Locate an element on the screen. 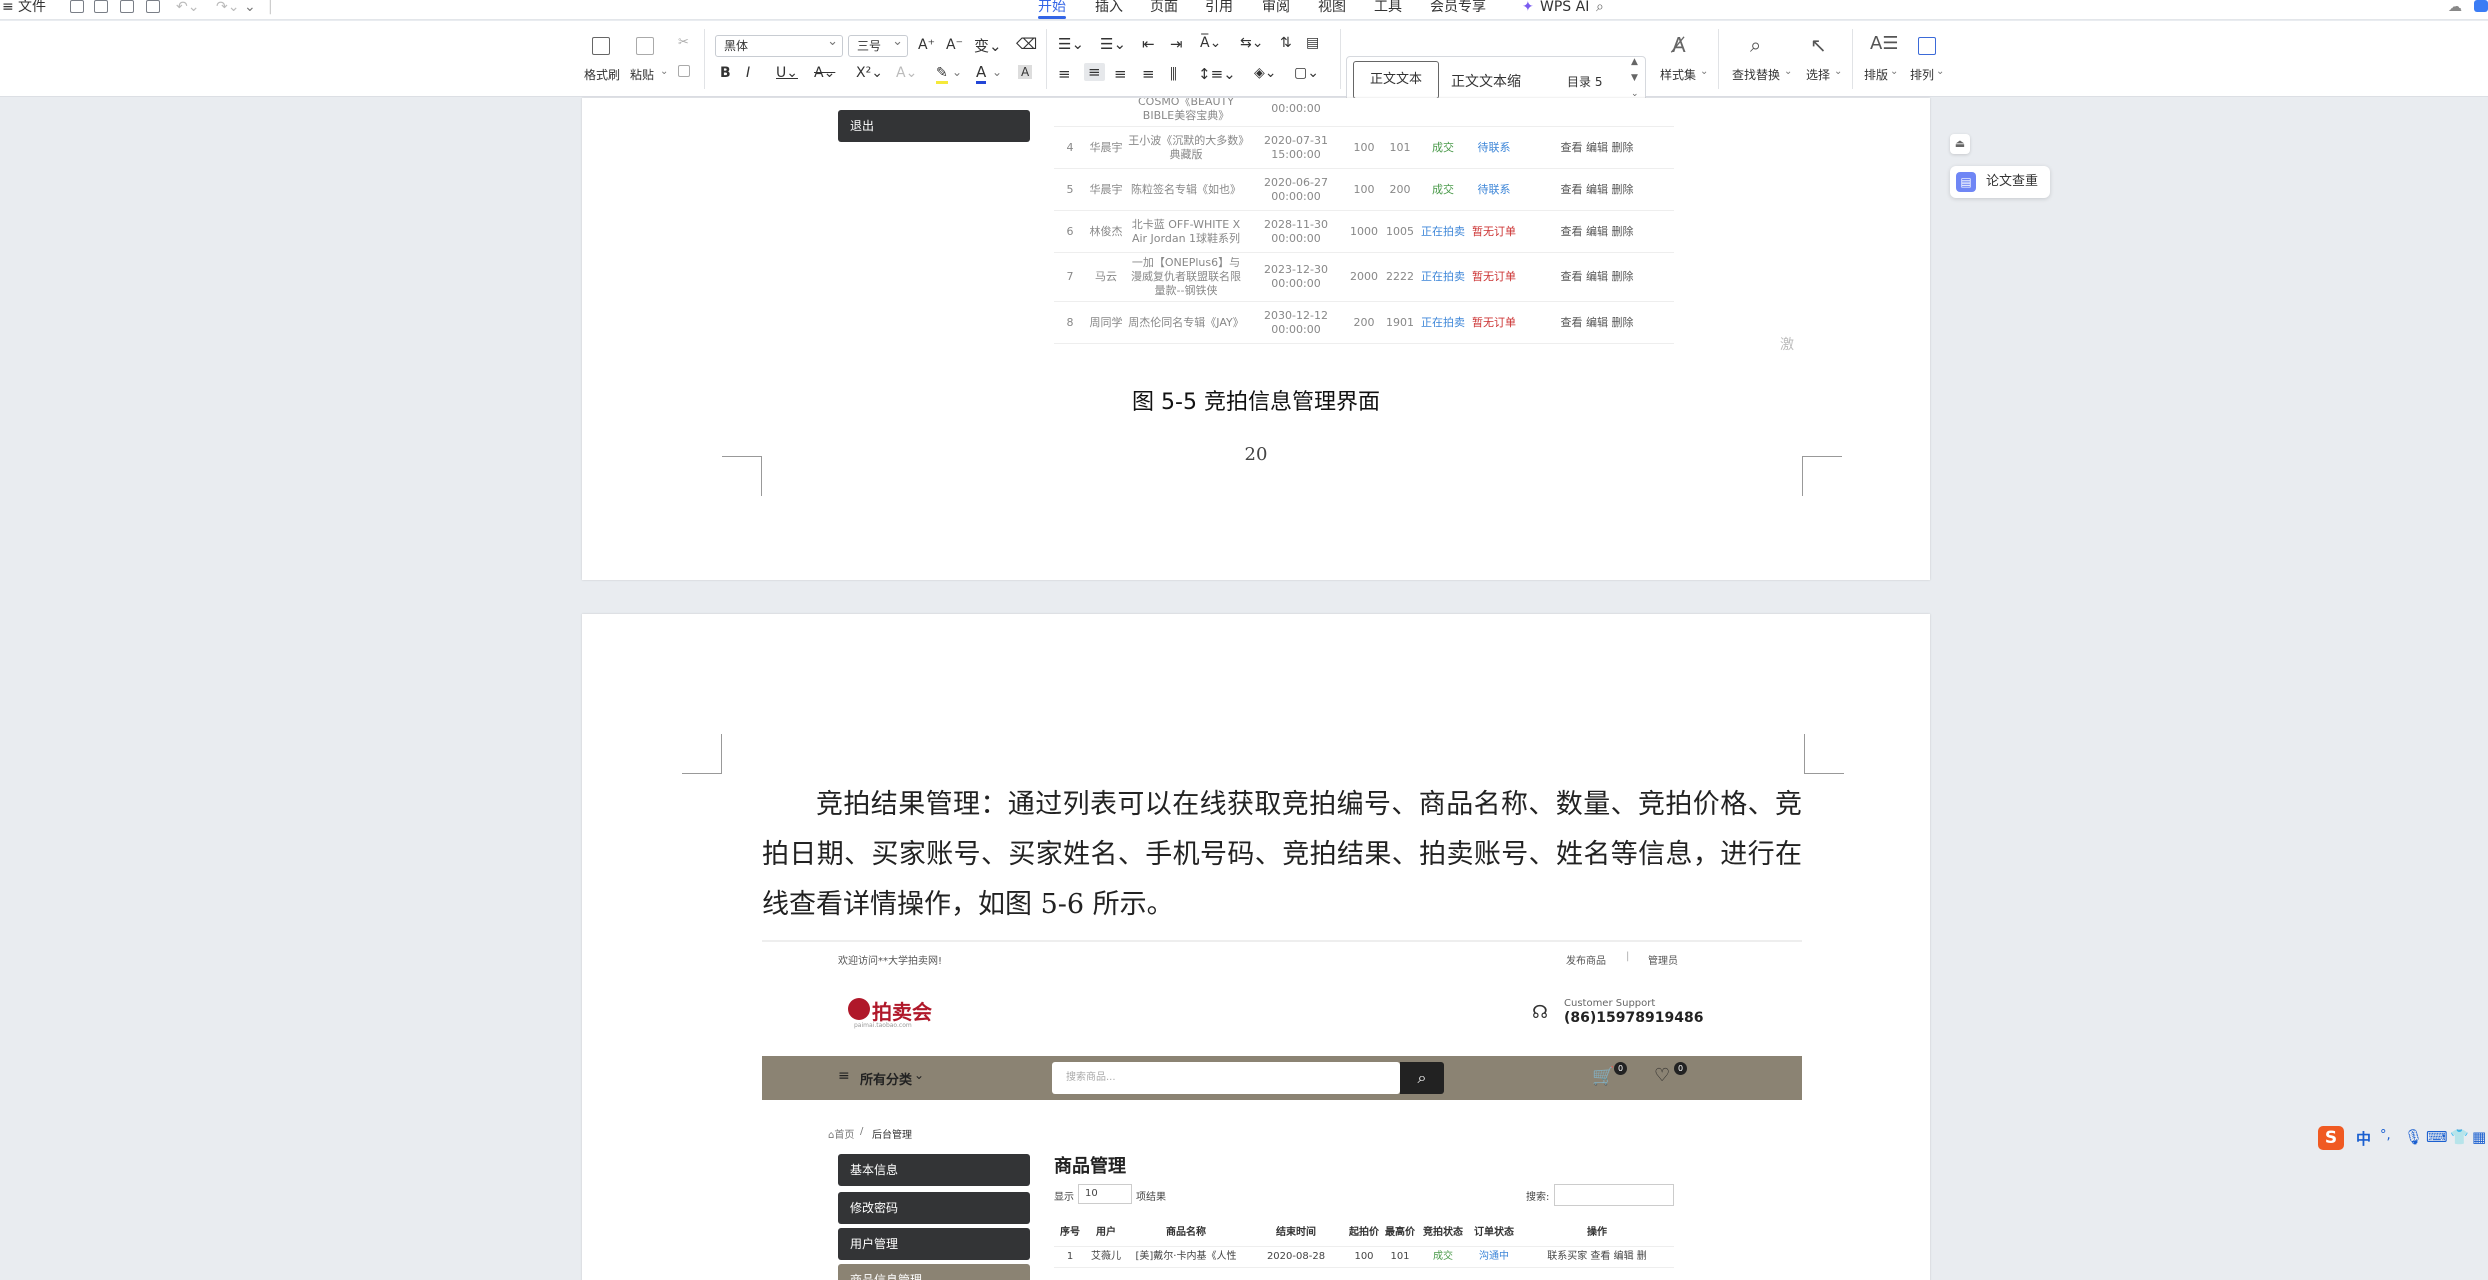  export-icon is located at coordinates (101, 6).